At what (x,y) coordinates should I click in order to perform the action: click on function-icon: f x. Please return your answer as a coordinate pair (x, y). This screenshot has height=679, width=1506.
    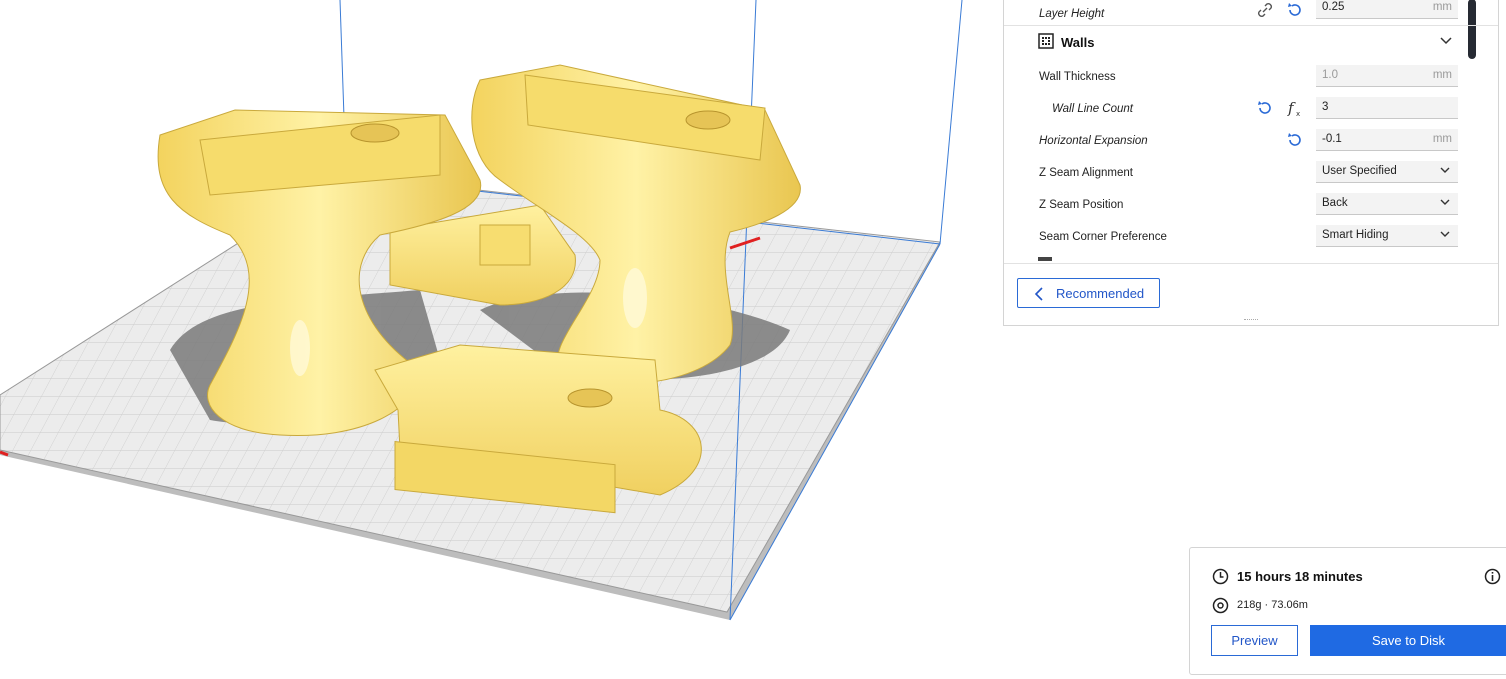
    Looking at the image, I should click on (1295, 108).